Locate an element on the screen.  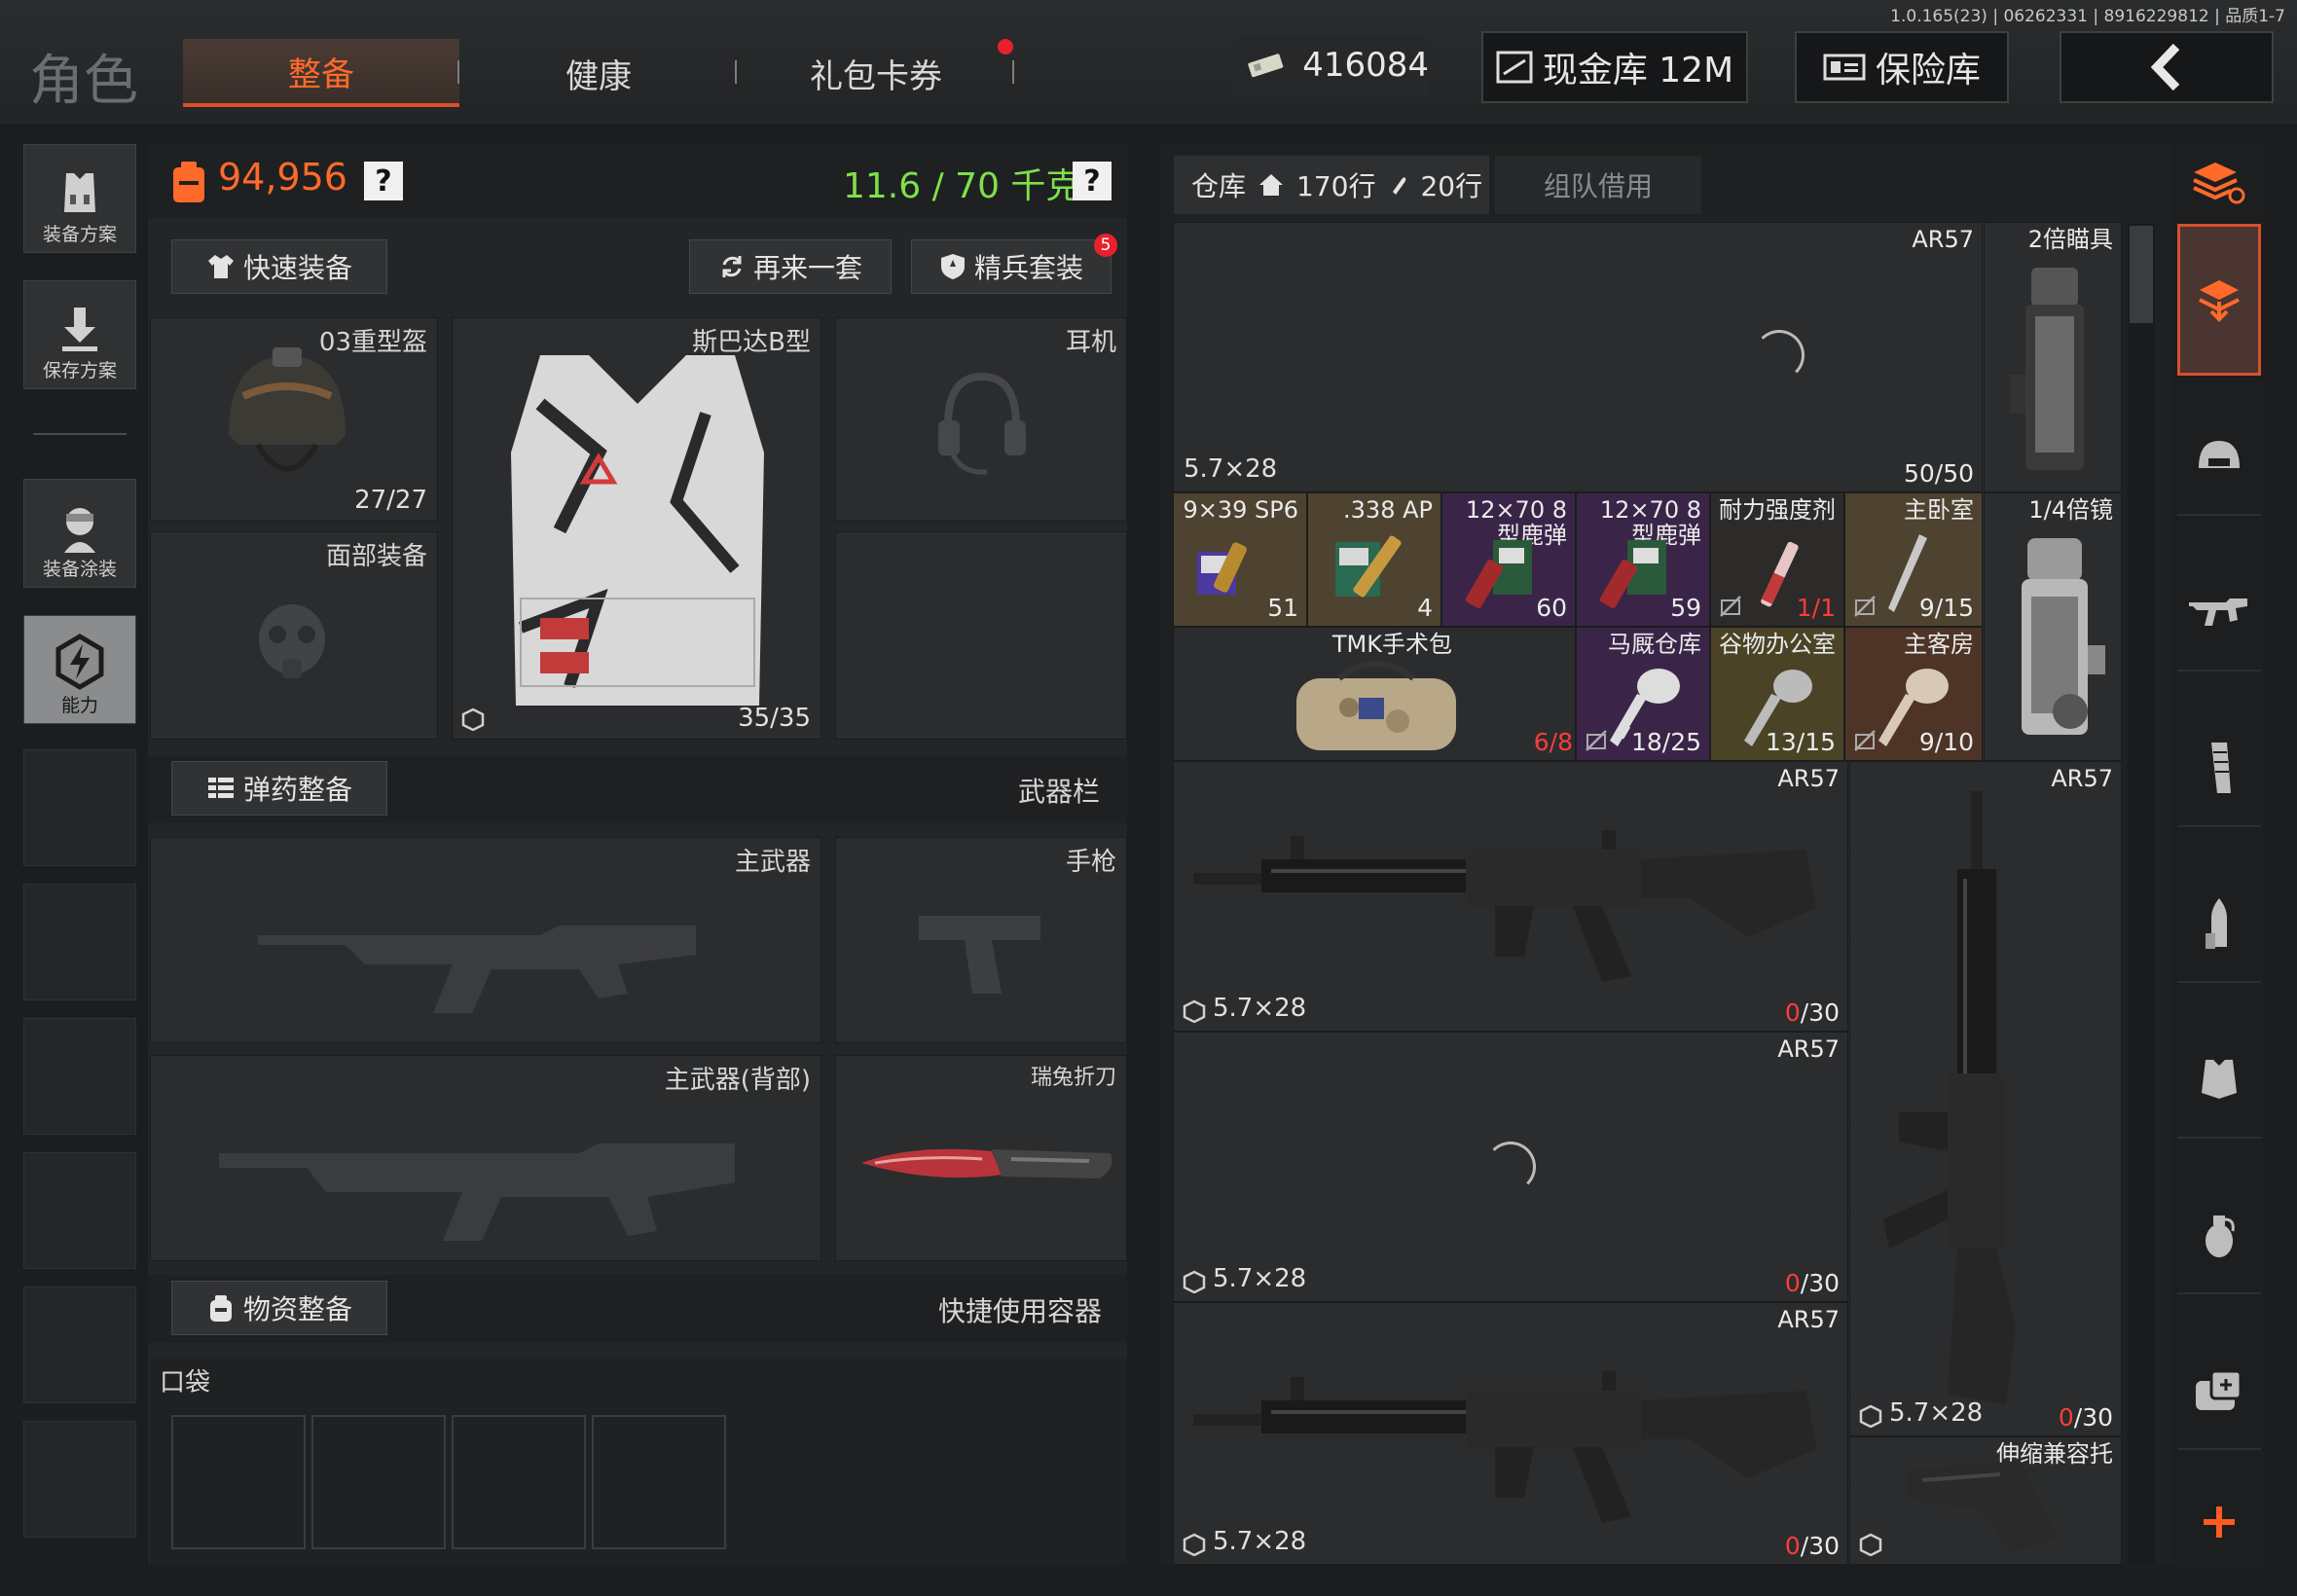
tab-gift-cards: 礼包卡券 is located at coordinates (876, 73).